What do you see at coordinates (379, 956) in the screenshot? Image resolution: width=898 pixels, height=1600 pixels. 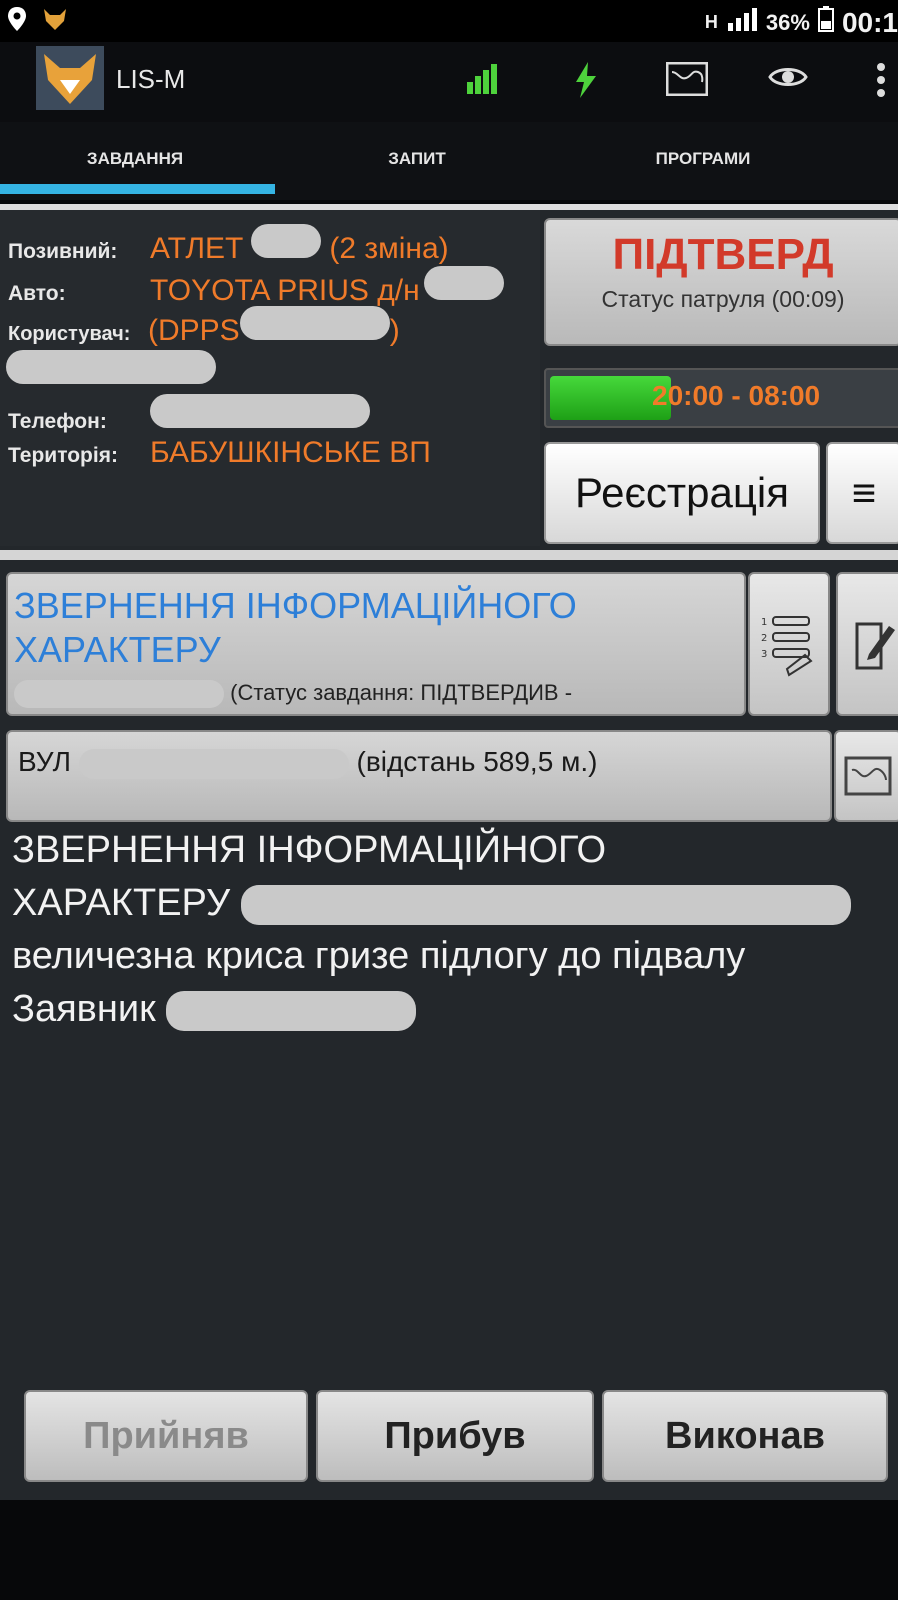 I see `desc-line-3: величезна криса гризе підлогу до підвалу` at bounding box center [379, 956].